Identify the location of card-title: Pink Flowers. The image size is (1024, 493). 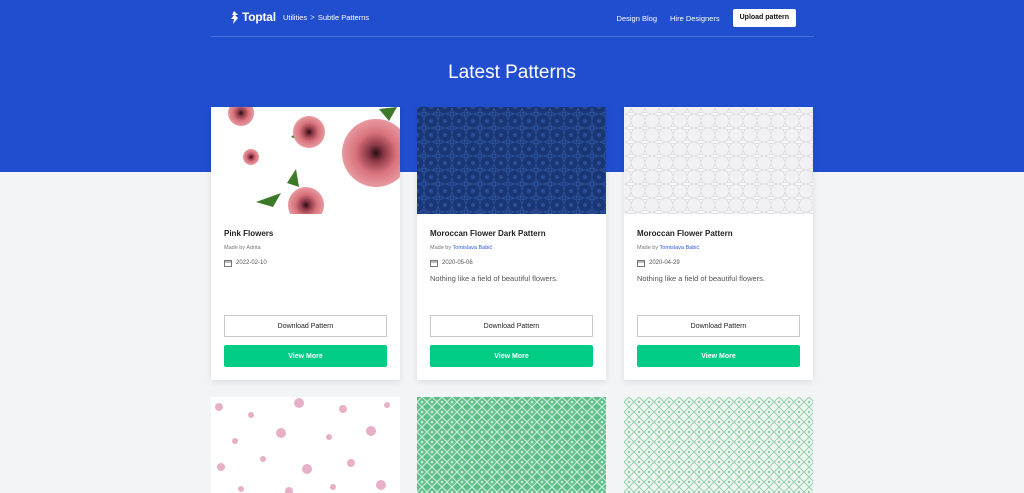
(248, 233).